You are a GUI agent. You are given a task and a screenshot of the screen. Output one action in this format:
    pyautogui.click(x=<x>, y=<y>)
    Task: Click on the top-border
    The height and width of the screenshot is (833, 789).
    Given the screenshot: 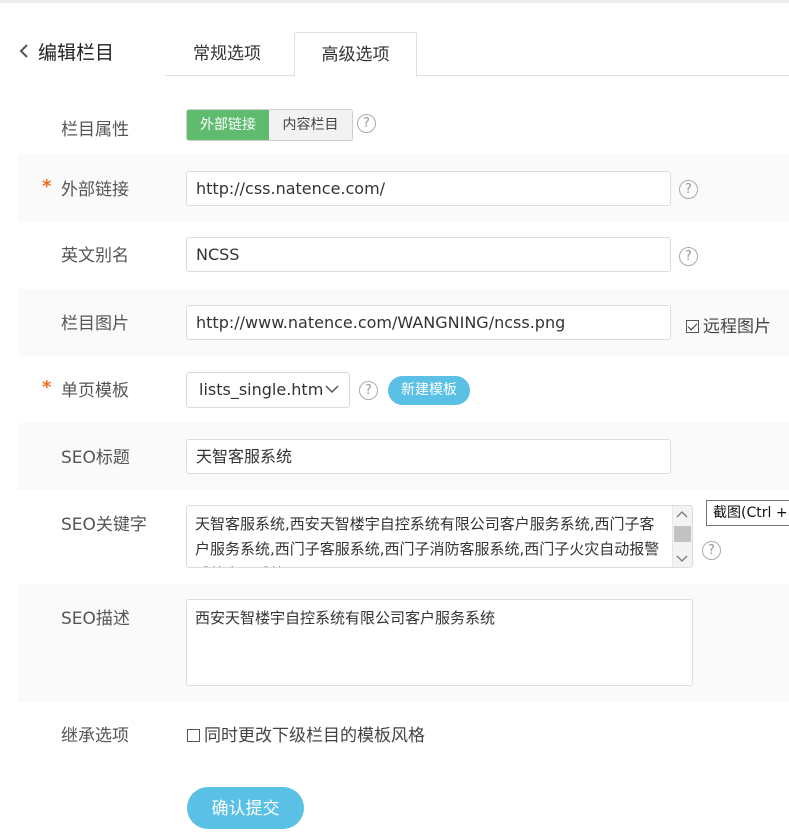 What is the action you would take?
    pyautogui.click(x=394, y=1)
    